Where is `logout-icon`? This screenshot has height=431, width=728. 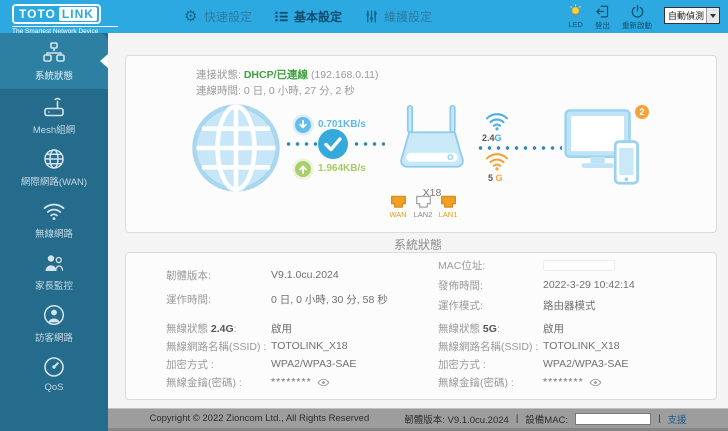
logout-icon is located at coordinates (602, 11).